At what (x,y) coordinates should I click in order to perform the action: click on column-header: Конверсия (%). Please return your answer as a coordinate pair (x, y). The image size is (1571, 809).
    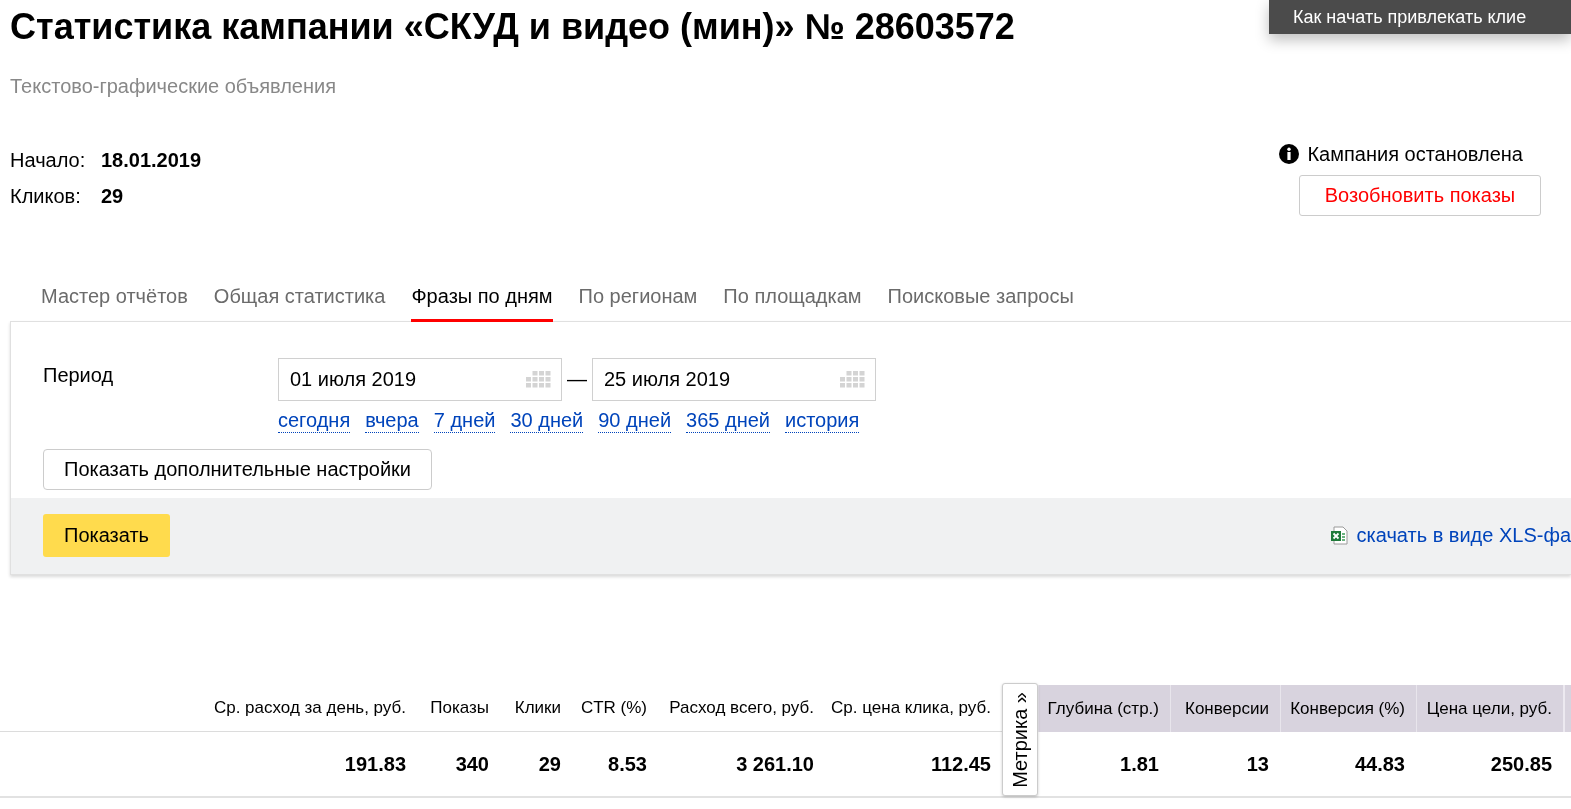
    Looking at the image, I should click on (1348, 708).